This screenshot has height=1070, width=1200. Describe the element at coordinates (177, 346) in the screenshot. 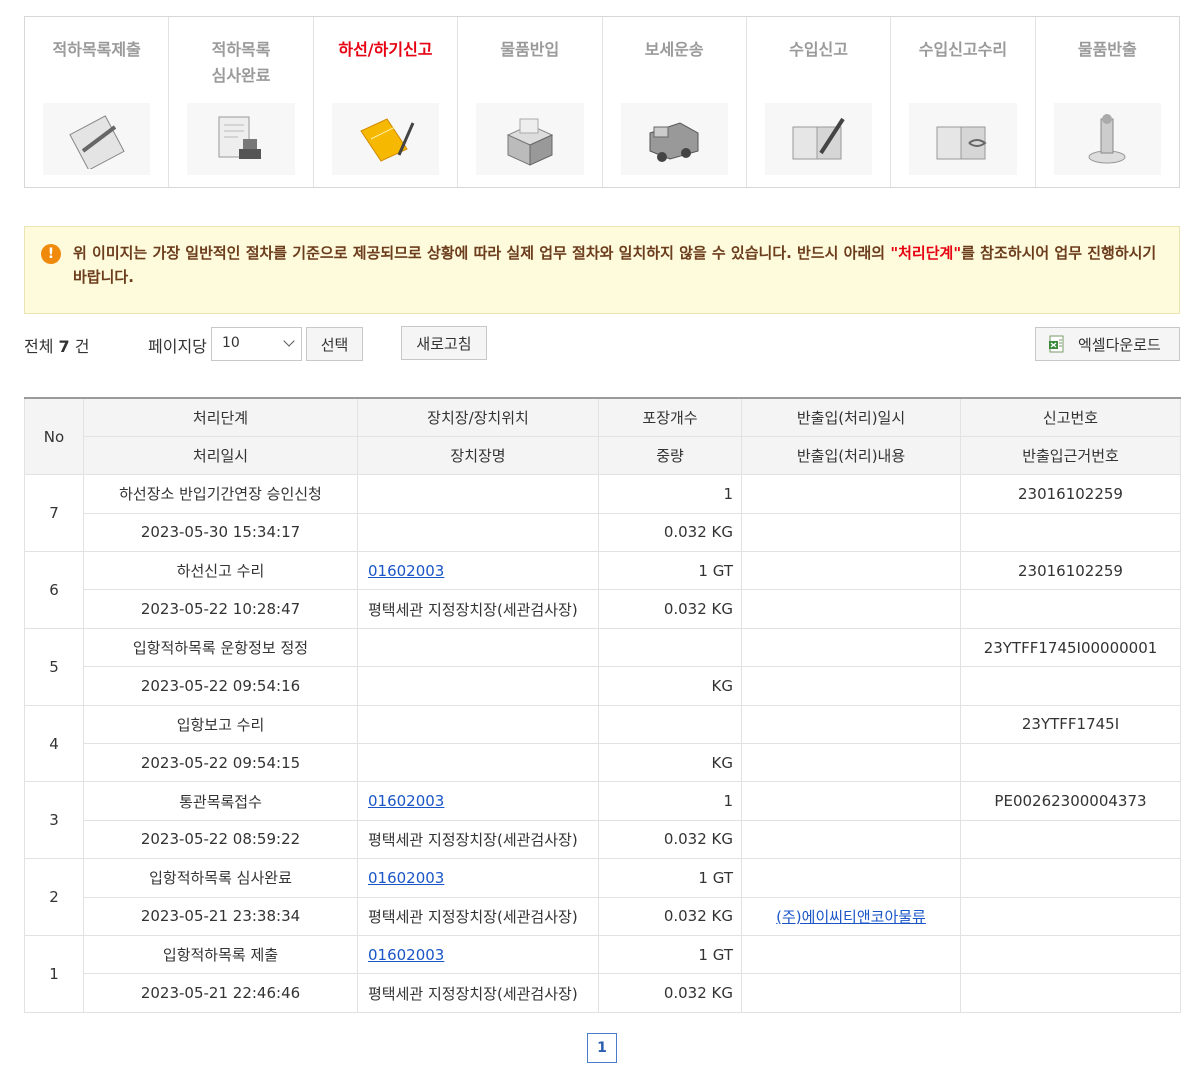

I see `per-page-label: 페이지당` at that location.